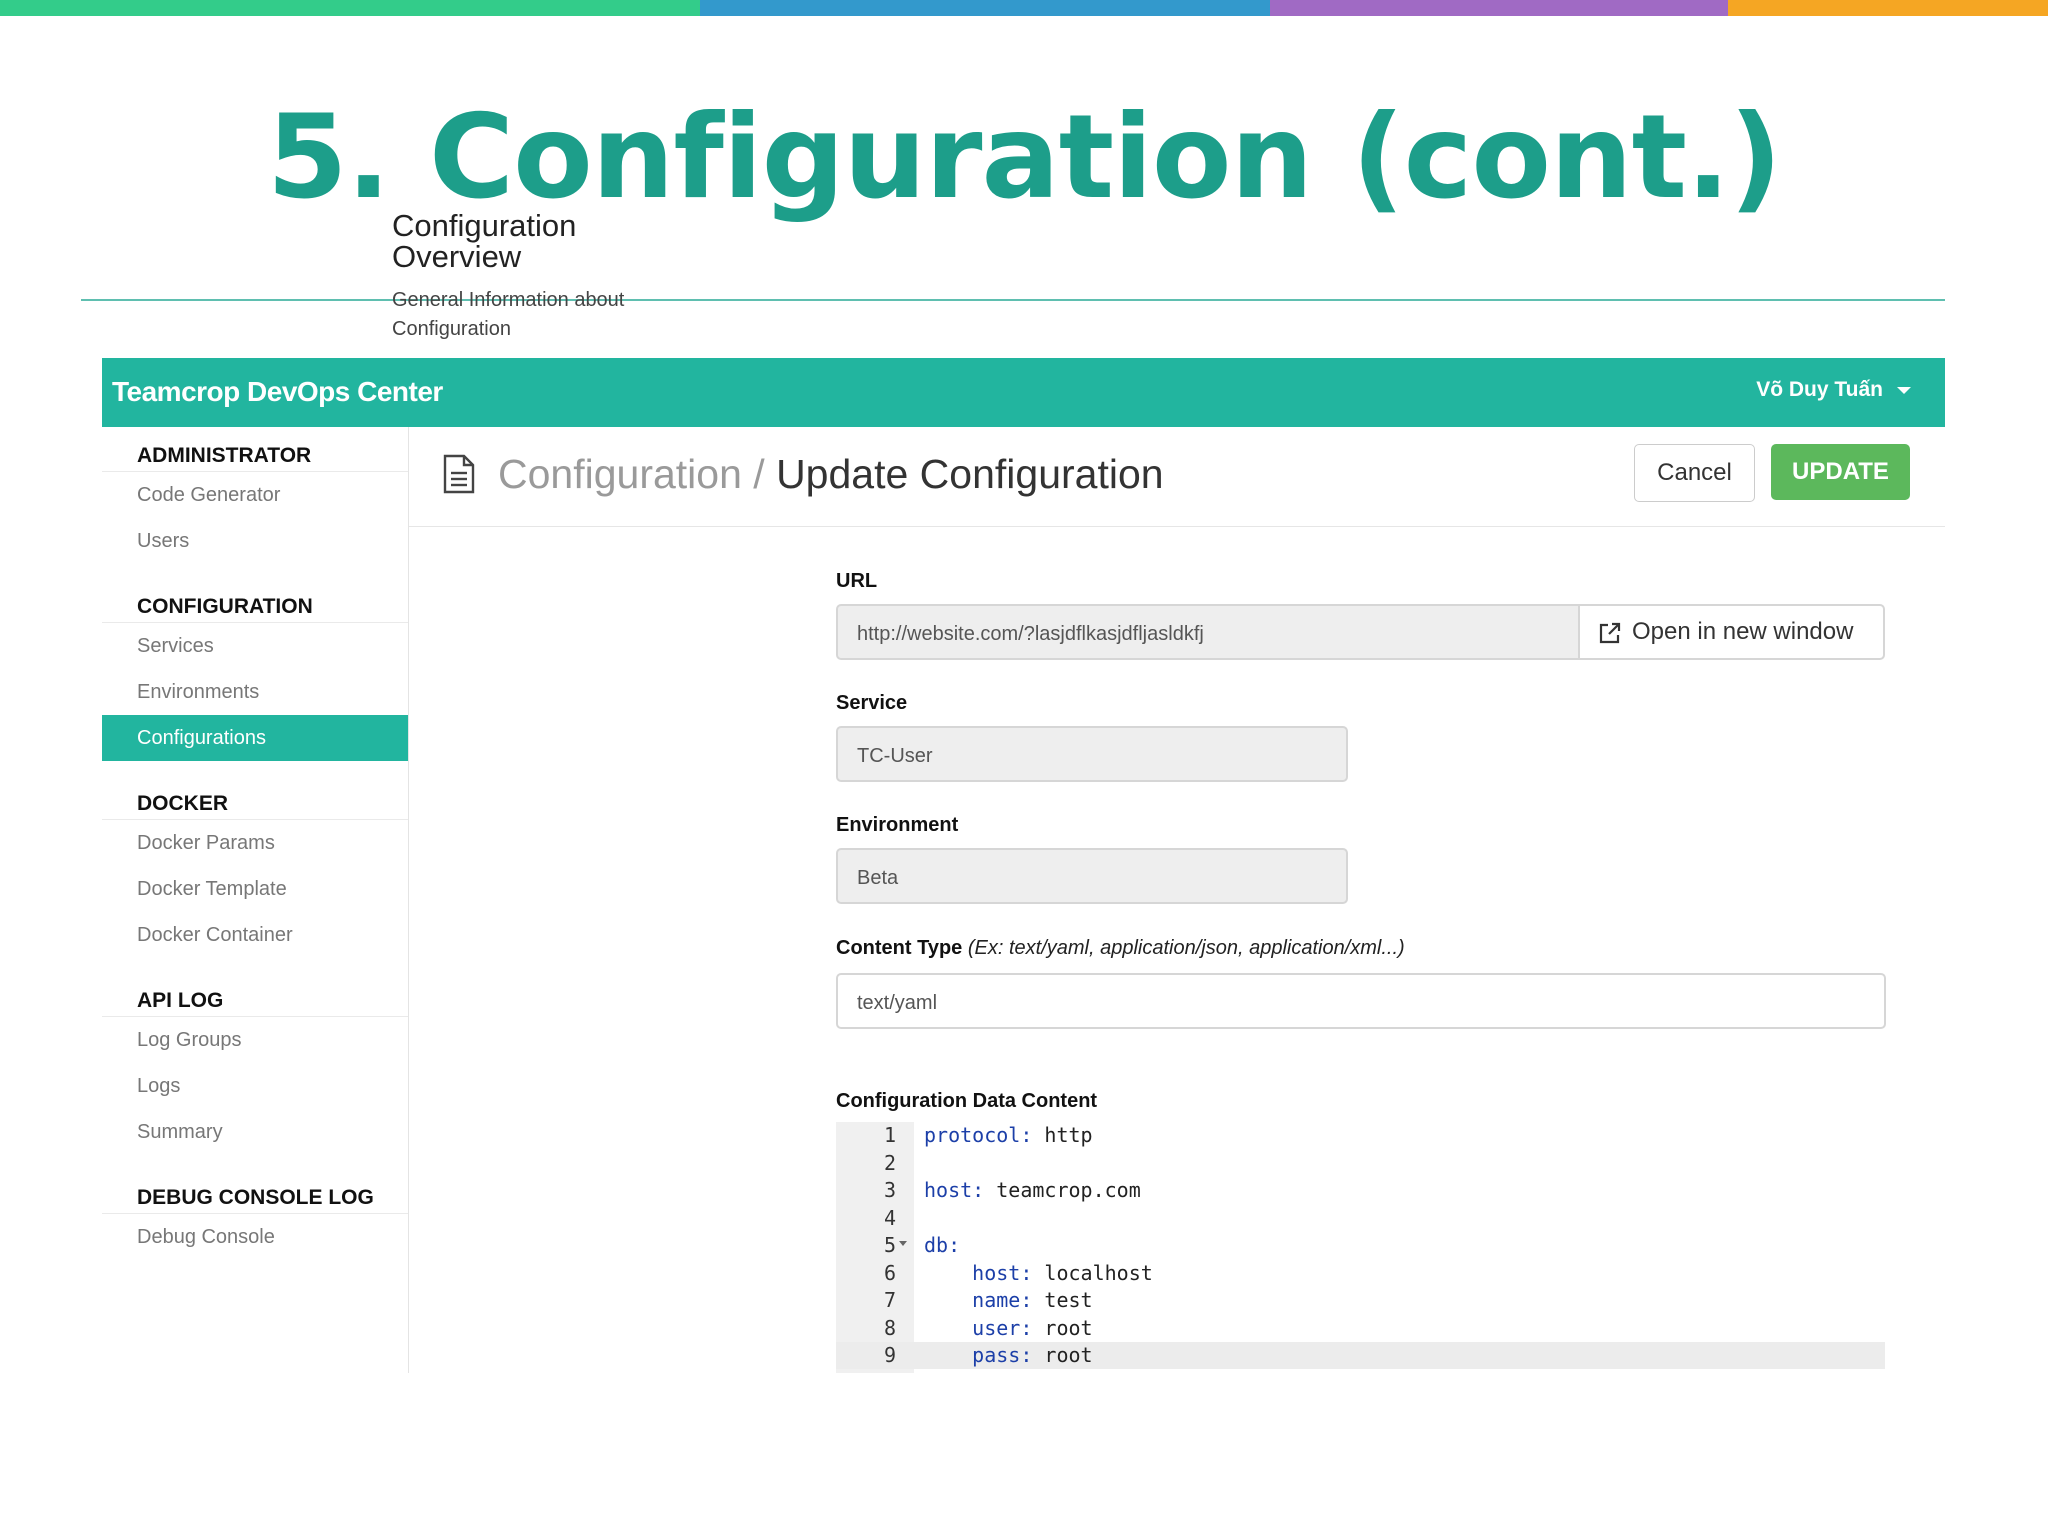 The height and width of the screenshot is (1536, 2048). What do you see at coordinates (889, 1190) in the screenshot?
I see `line-number: 3` at bounding box center [889, 1190].